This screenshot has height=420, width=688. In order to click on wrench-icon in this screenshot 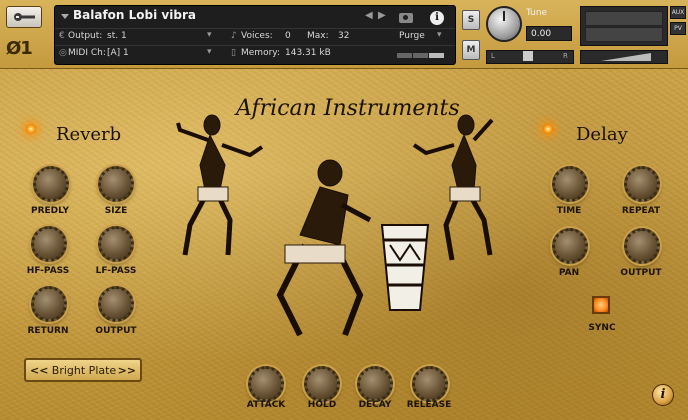, I will do `click(24, 17)`.